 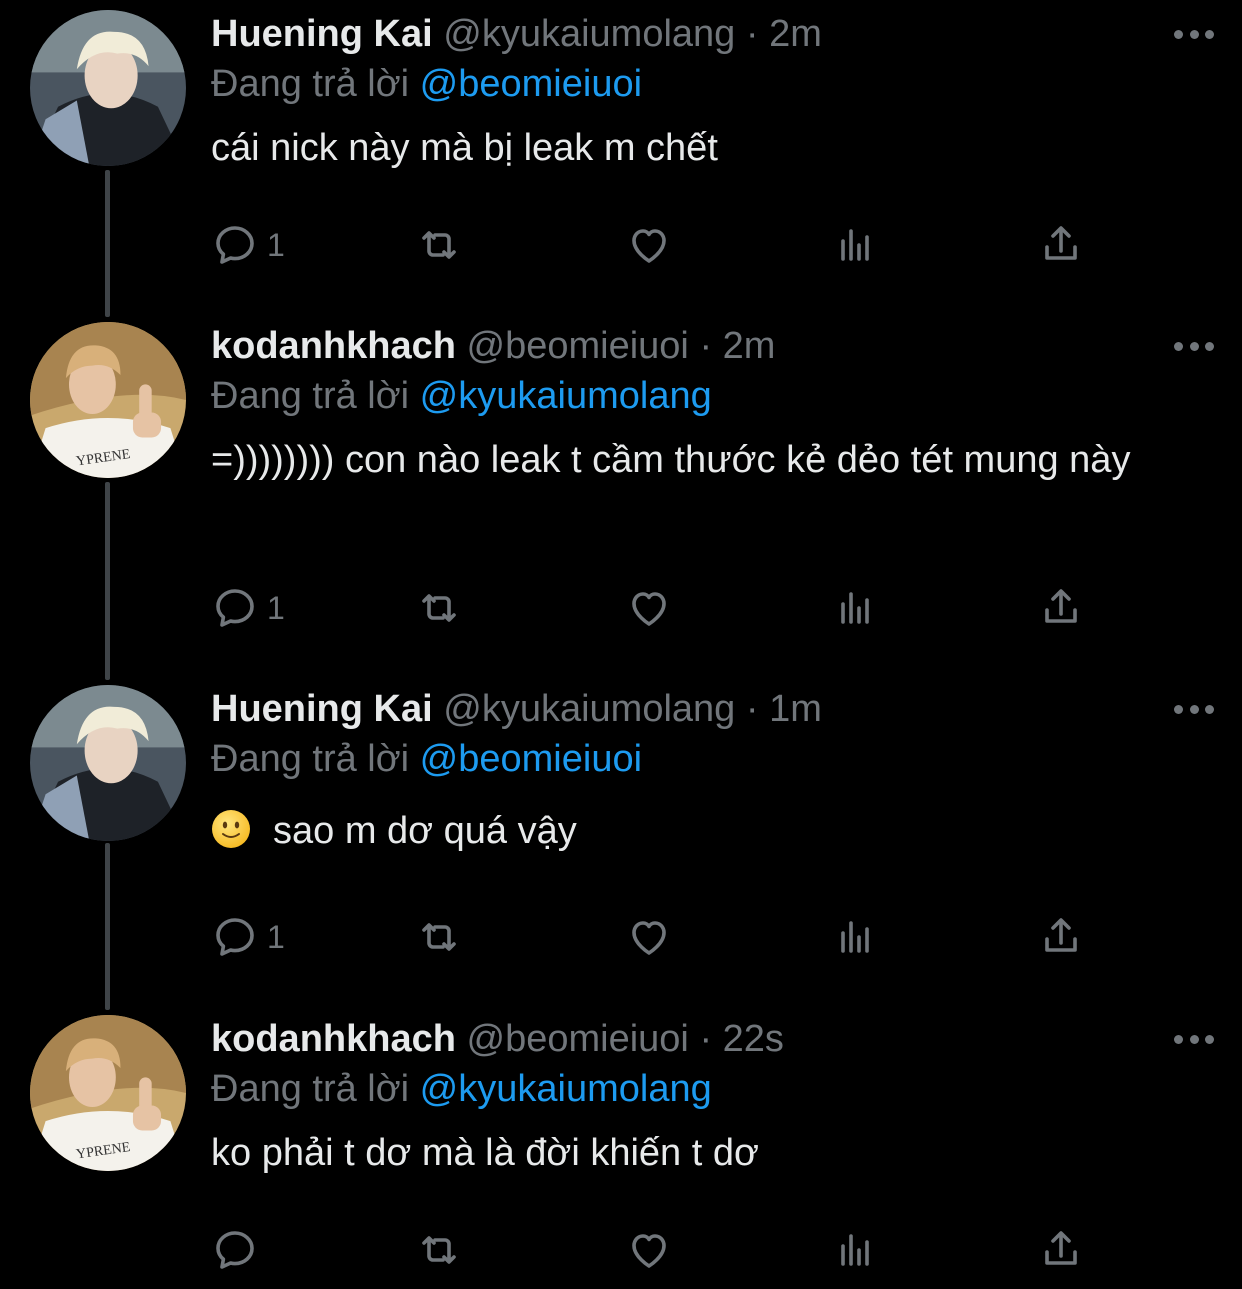 What do you see at coordinates (711, 831) in the screenshot?
I see `tweet-text-container: sao m dơ quá vậy` at bounding box center [711, 831].